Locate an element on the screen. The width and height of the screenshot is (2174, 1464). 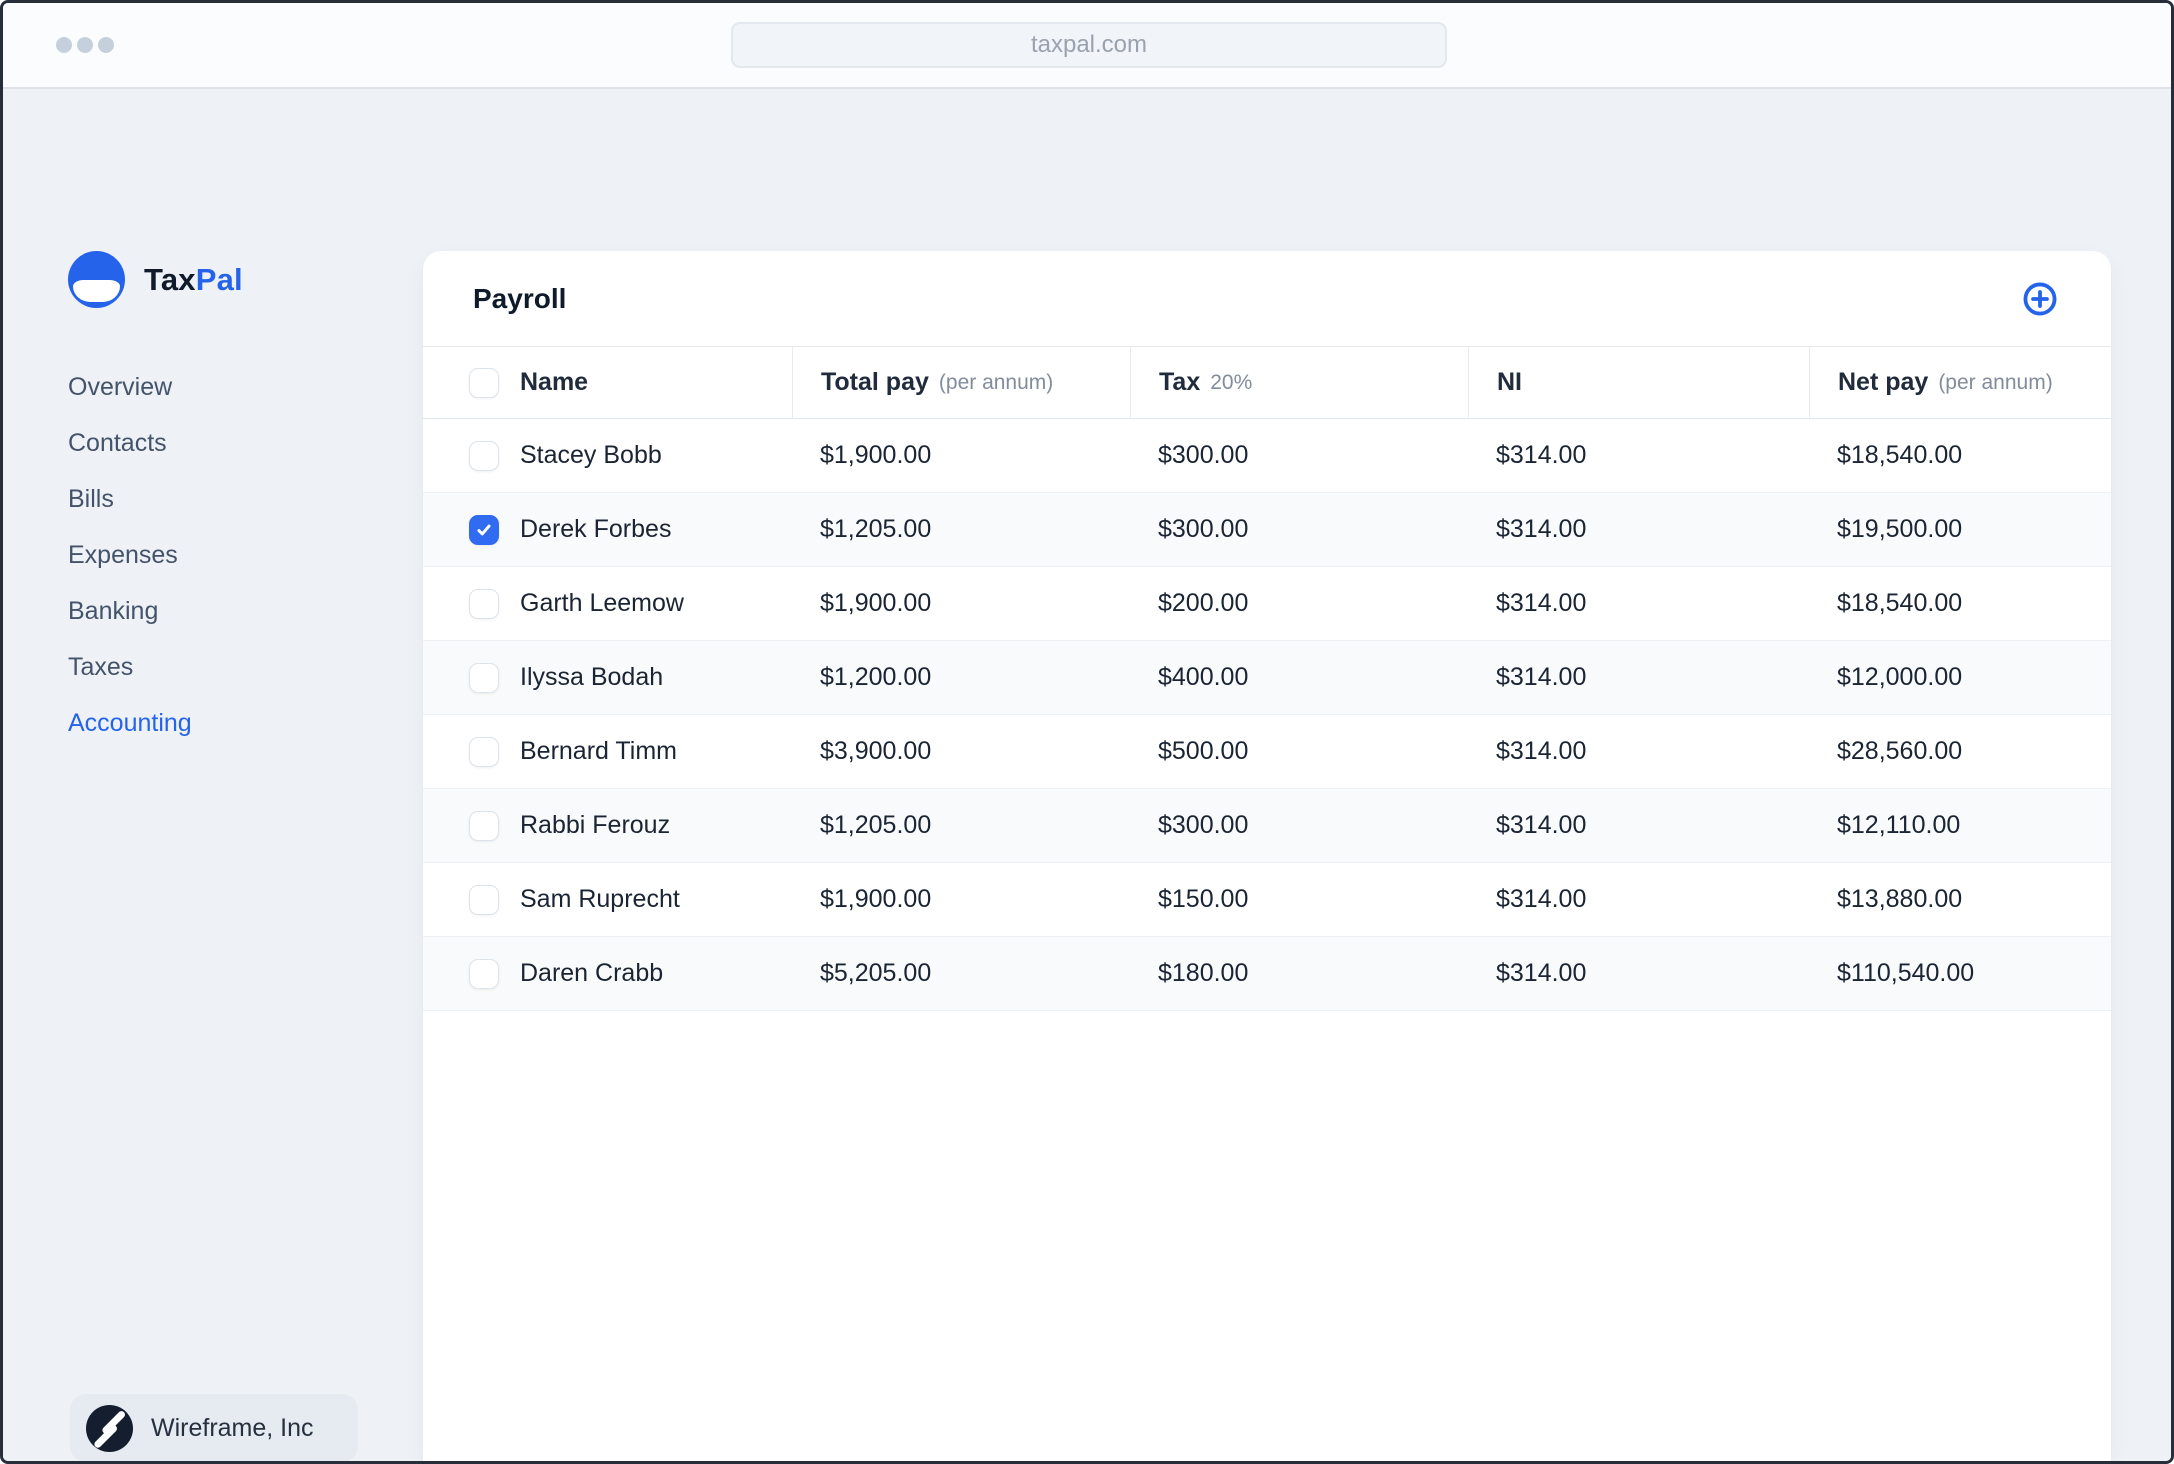
cell-net-pay: $12,000.00 is located at coordinates (1900, 677).